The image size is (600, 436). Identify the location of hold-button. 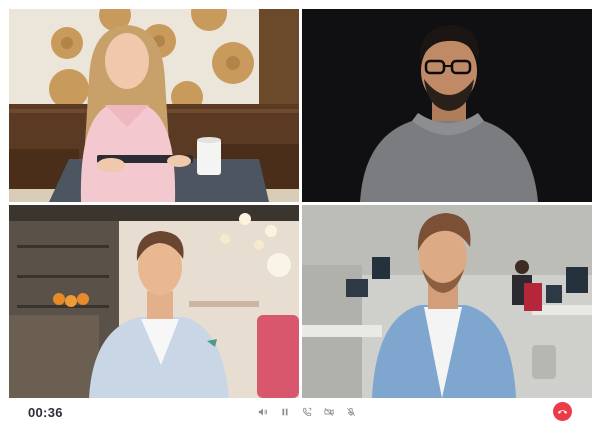
(285, 412).